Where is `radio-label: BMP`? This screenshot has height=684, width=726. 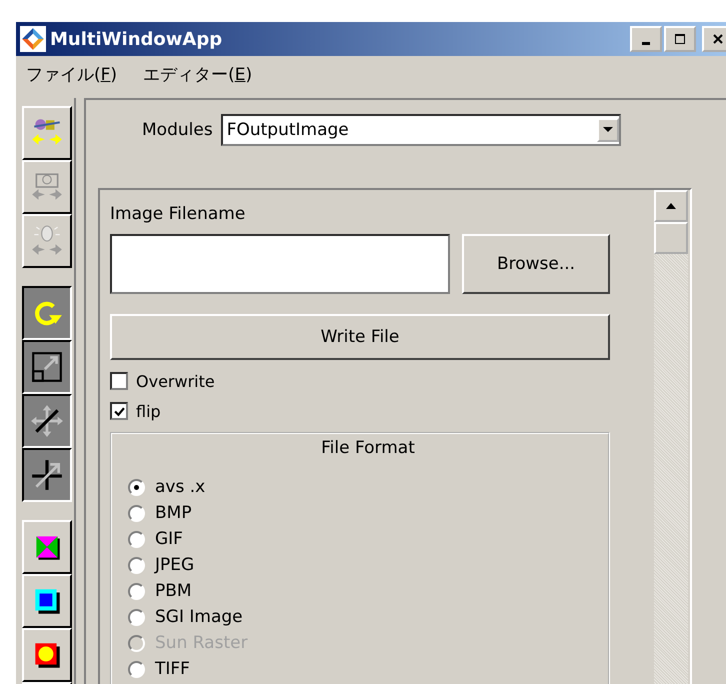
radio-label: BMP is located at coordinates (173, 513).